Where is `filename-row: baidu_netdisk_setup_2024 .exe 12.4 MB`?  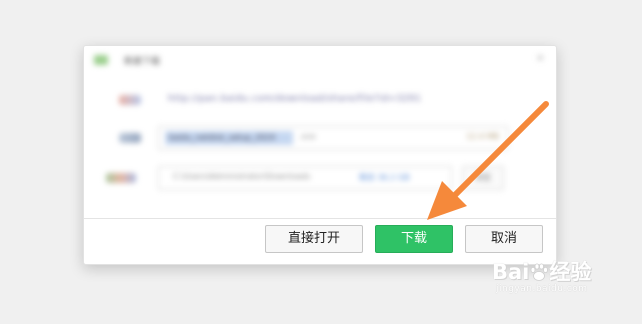 filename-row: baidu_netdisk_setup_2024 .exe 12.4 MB is located at coordinates (320, 138).